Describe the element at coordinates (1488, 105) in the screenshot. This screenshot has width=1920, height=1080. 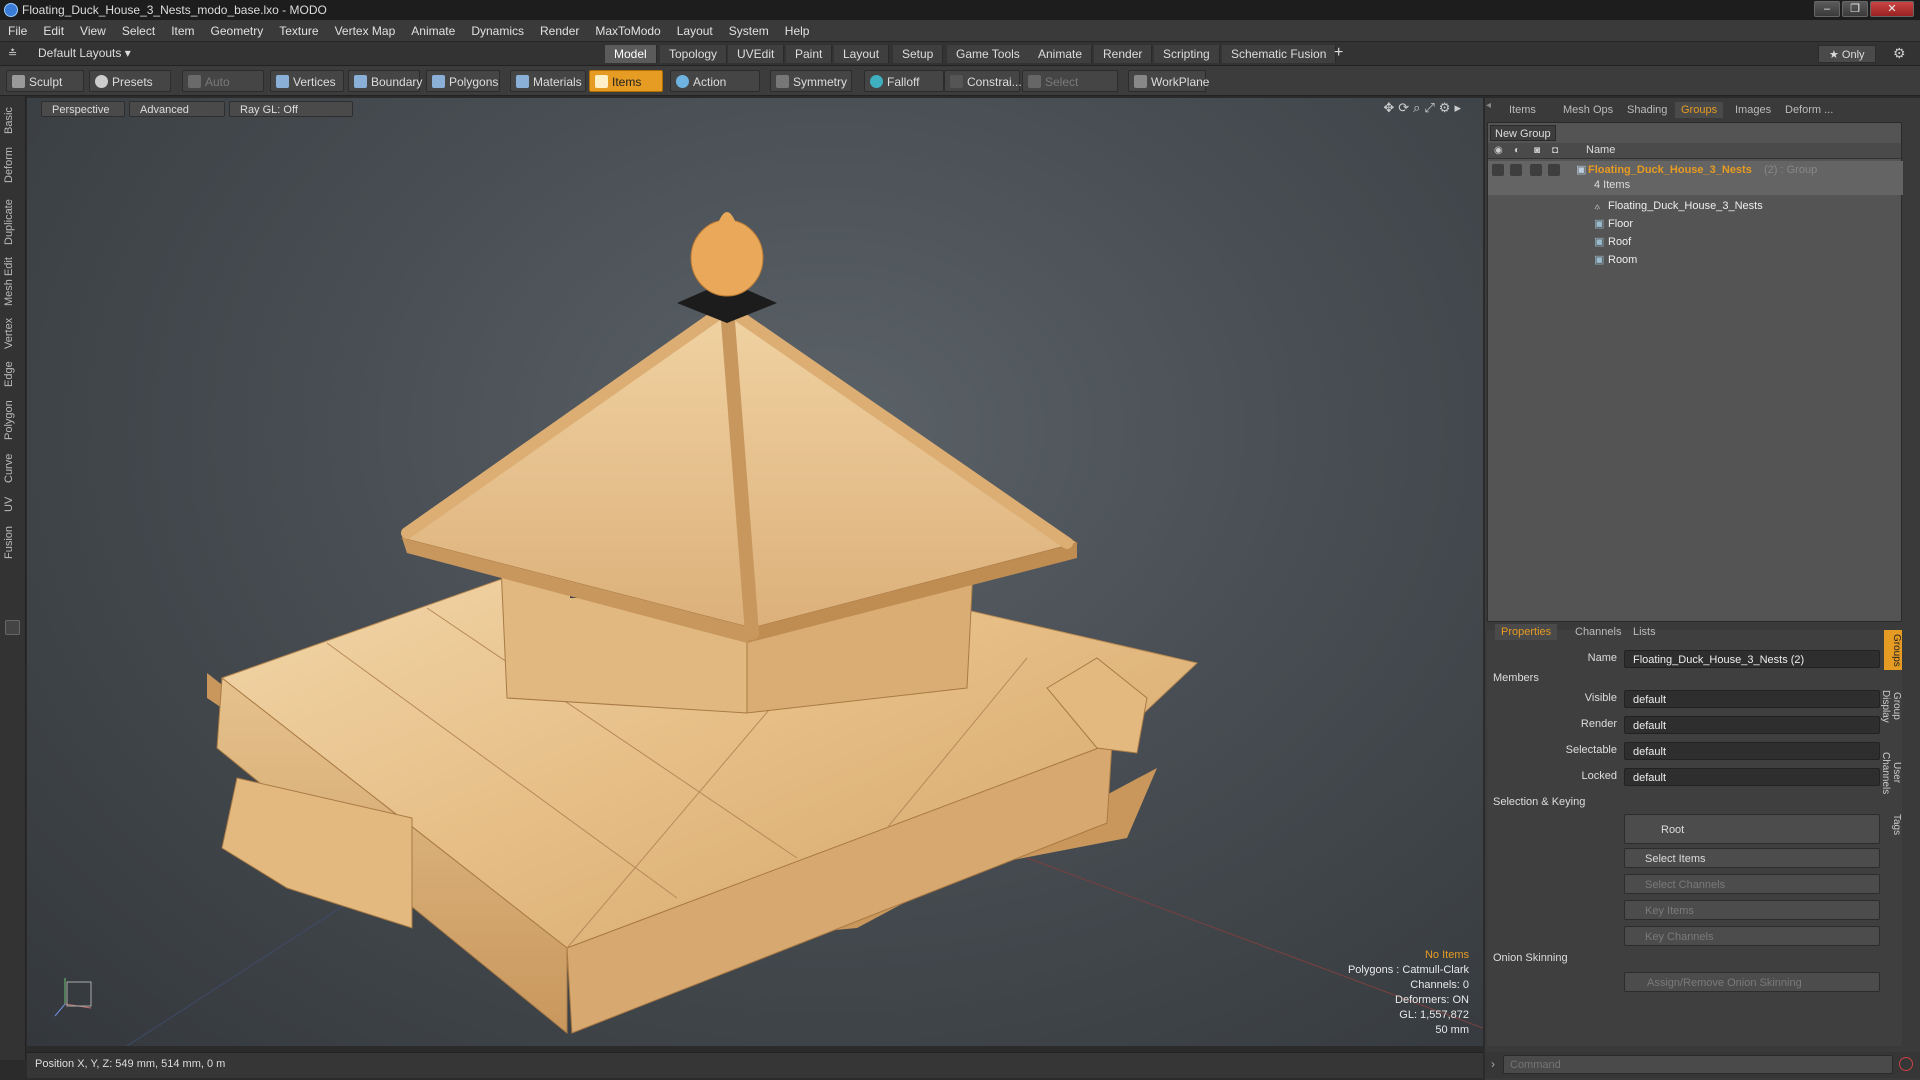
I see `panel-collapse-icon: ◂` at that location.